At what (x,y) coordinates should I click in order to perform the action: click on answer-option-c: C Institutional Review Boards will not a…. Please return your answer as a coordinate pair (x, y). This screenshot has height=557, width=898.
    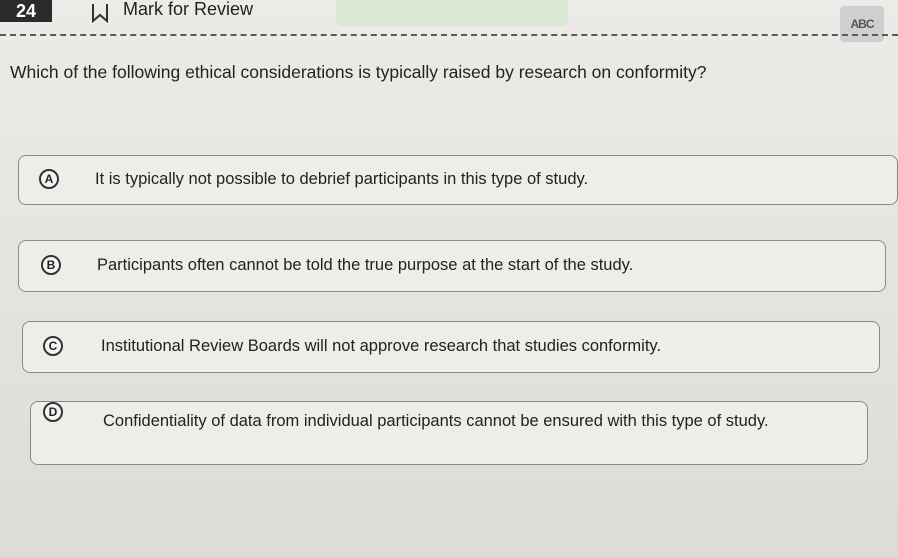
    Looking at the image, I should click on (451, 347).